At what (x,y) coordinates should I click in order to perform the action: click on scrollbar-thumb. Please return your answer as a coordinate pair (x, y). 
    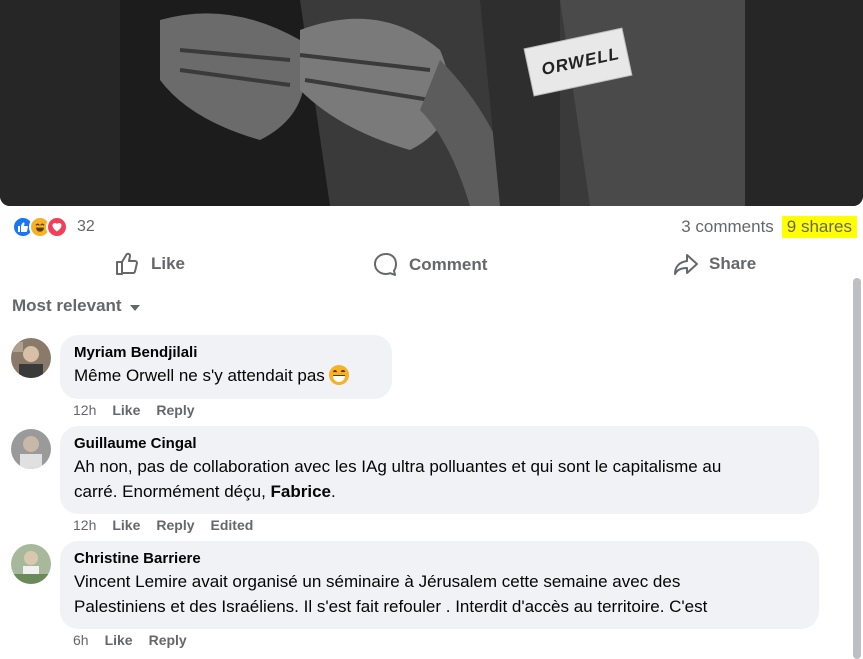
    Looking at the image, I should click on (857, 468).